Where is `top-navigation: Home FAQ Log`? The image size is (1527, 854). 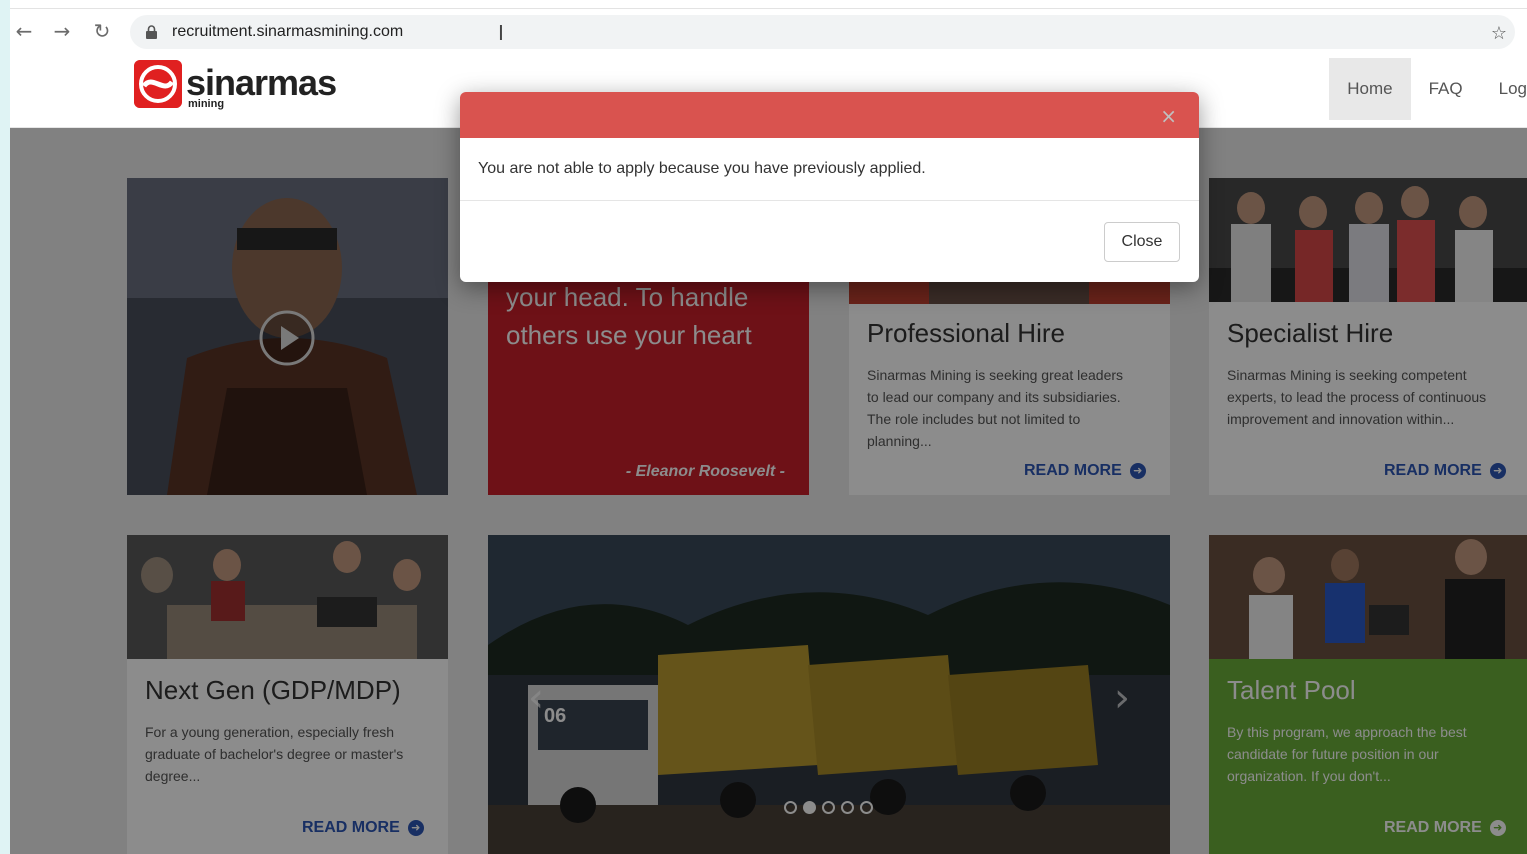
top-navigation: Home FAQ Log is located at coordinates (1428, 89).